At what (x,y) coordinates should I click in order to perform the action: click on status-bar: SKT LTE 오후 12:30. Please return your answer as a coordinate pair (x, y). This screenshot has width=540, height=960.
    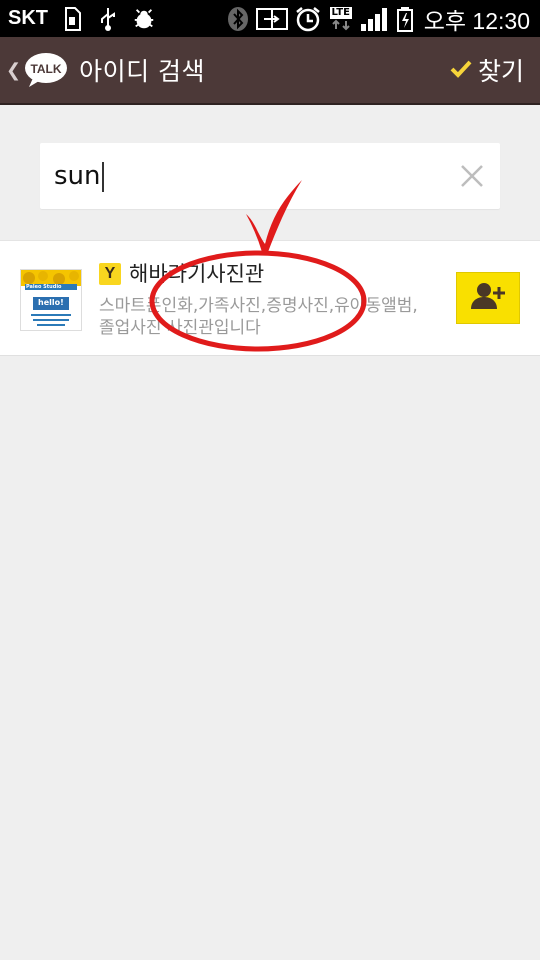
    Looking at the image, I should click on (270, 18).